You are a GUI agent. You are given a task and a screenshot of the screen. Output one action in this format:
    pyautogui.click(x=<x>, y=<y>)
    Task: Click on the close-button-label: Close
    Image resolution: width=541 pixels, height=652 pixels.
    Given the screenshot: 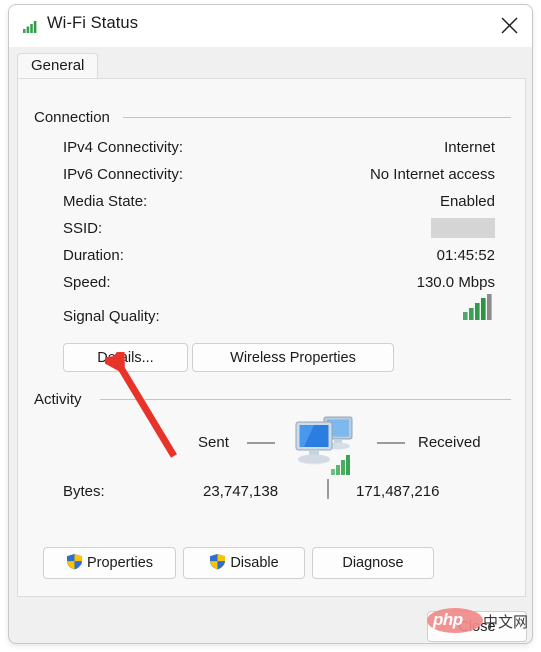 What is the action you would take?
    pyautogui.click(x=477, y=626)
    